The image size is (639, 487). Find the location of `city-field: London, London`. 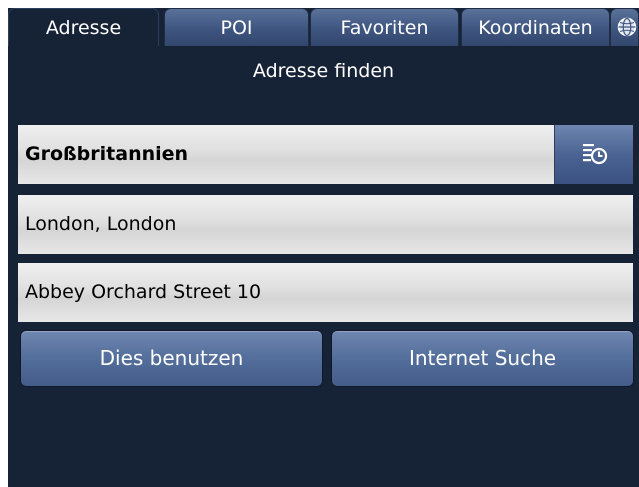

city-field: London, London is located at coordinates (325, 224).